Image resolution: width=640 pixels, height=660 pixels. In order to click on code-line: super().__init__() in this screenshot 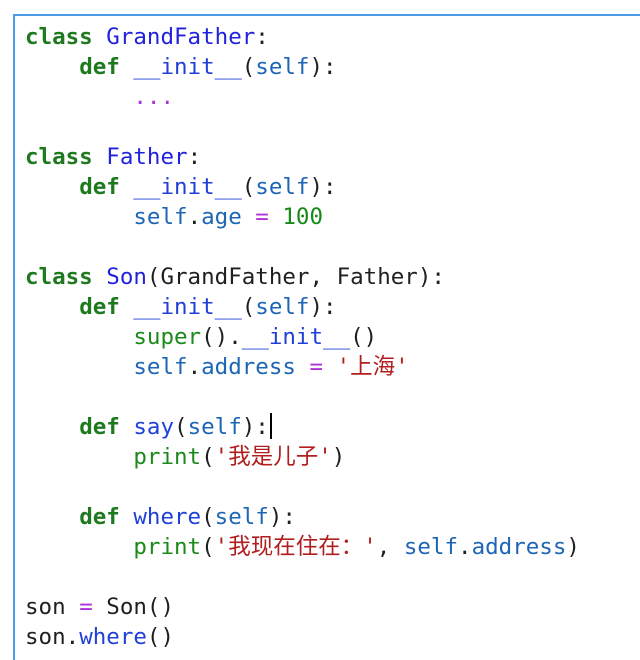, I will do `click(302, 337)`.